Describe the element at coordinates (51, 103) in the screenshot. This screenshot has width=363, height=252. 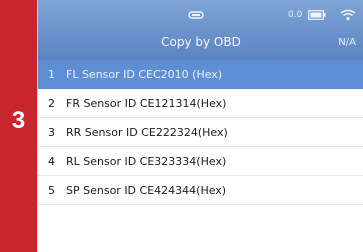
I see `list-item-index: 2` at that location.